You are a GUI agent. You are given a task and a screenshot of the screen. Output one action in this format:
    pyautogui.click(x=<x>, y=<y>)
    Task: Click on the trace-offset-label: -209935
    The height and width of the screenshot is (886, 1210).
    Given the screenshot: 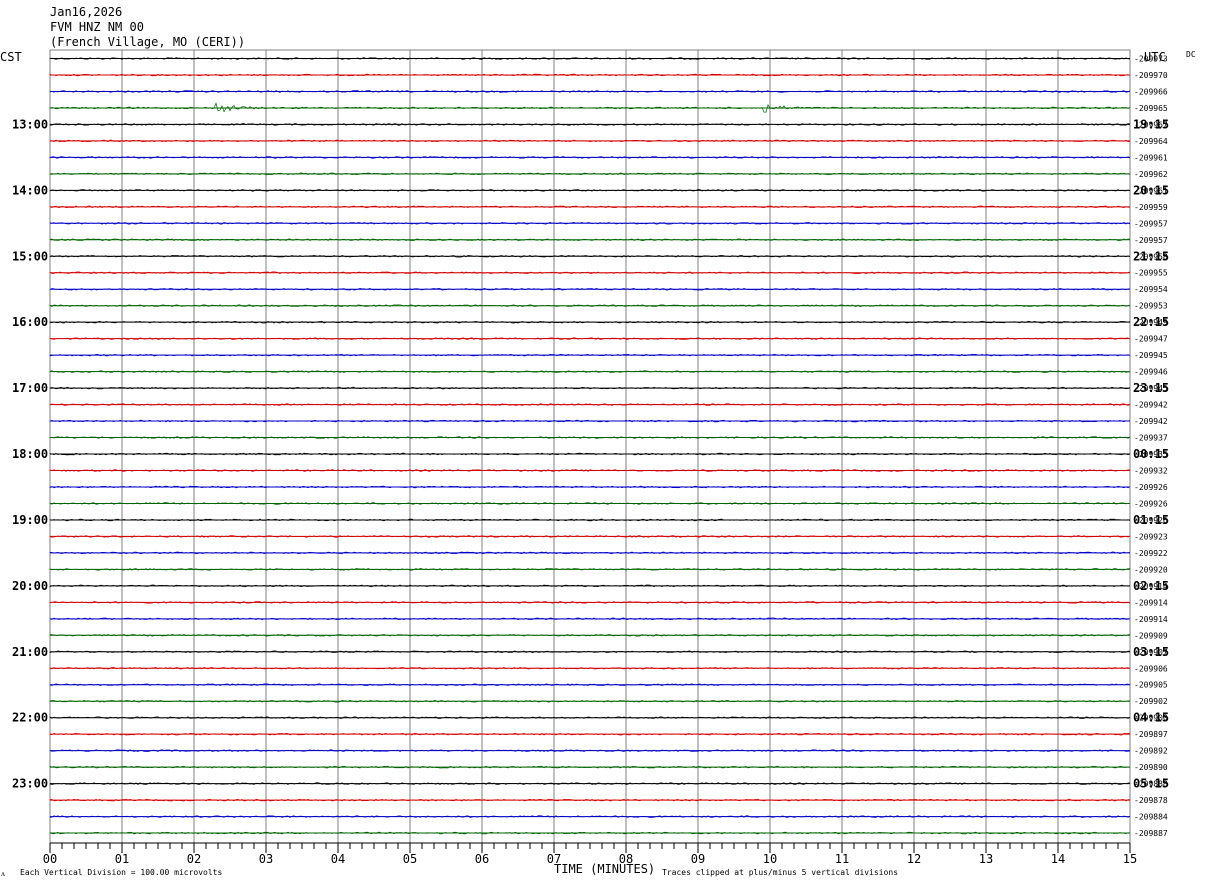 What is the action you would take?
    pyautogui.click(x=1151, y=454)
    